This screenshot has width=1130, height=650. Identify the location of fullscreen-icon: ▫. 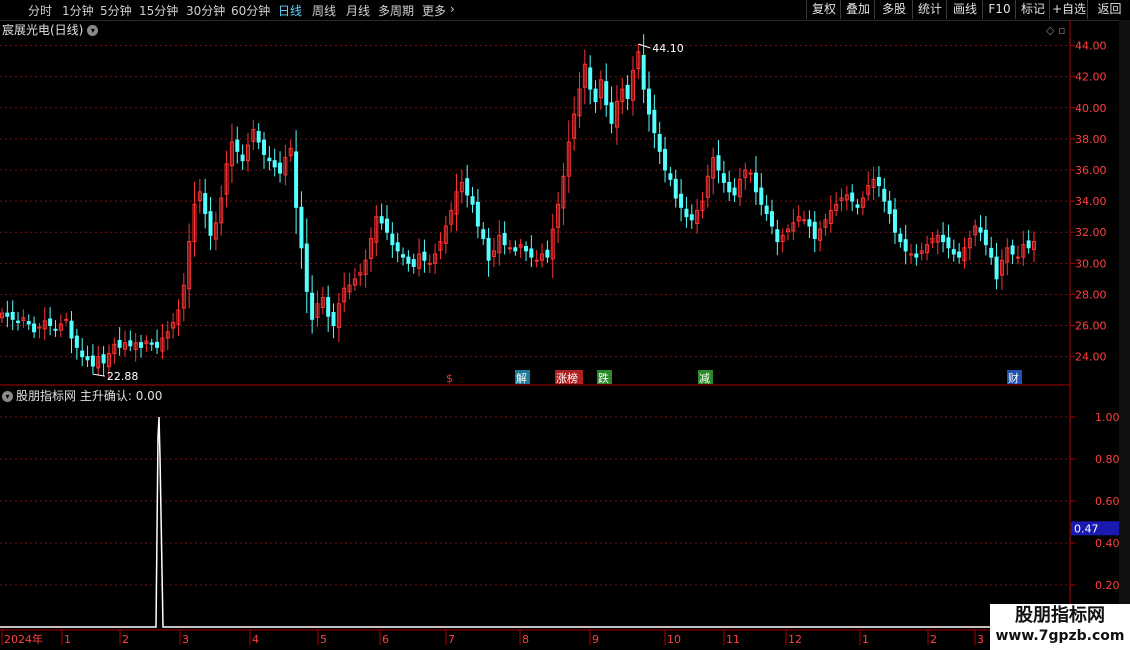
(1061, 30).